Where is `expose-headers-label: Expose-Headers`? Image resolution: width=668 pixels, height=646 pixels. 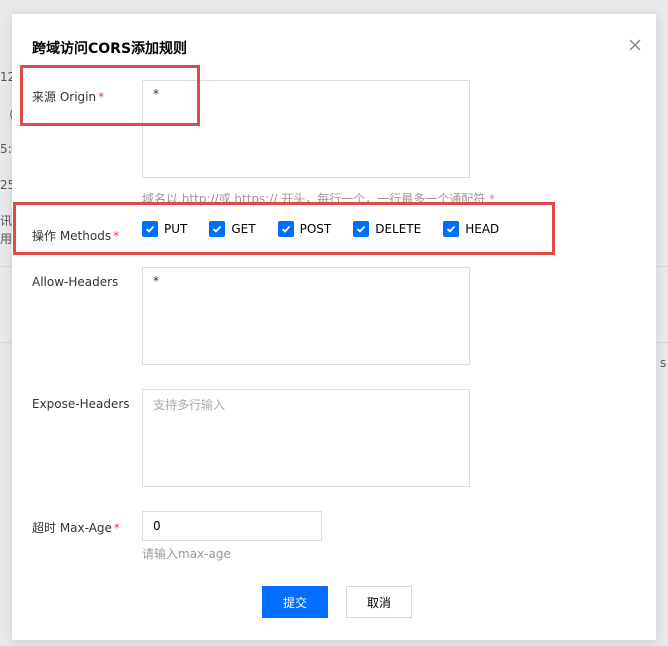 expose-headers-label: Expose-Headers is located at coordinates (81, 404).